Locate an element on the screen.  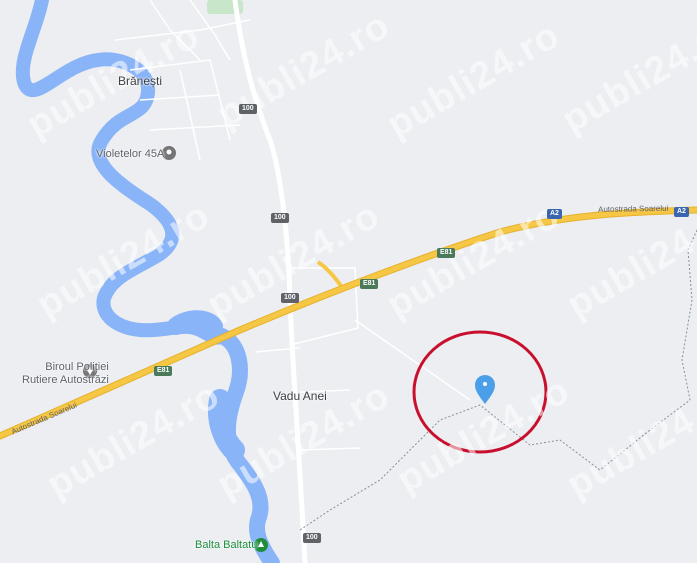
place-label-balta: Balta Baltatu is located at coordinates (226, 545).